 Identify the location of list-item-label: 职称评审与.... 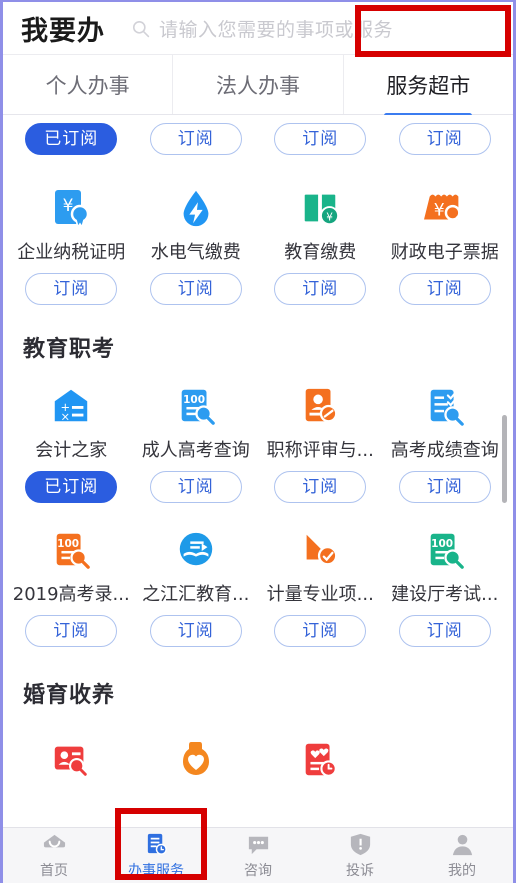
(320, 450).